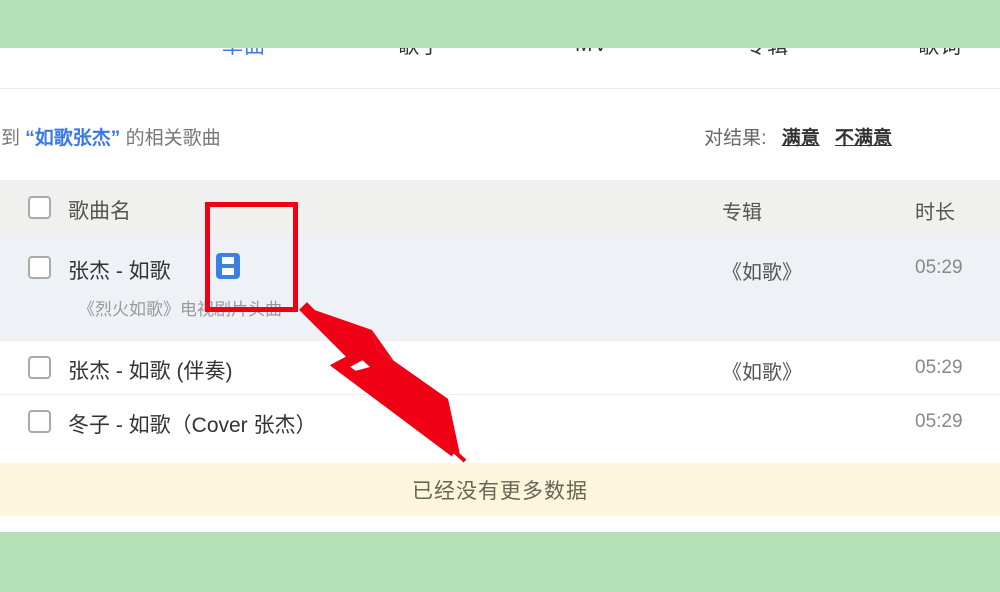 The image size is (1000, 592). I want to click on select-all-checkbox, so click(39, 207).